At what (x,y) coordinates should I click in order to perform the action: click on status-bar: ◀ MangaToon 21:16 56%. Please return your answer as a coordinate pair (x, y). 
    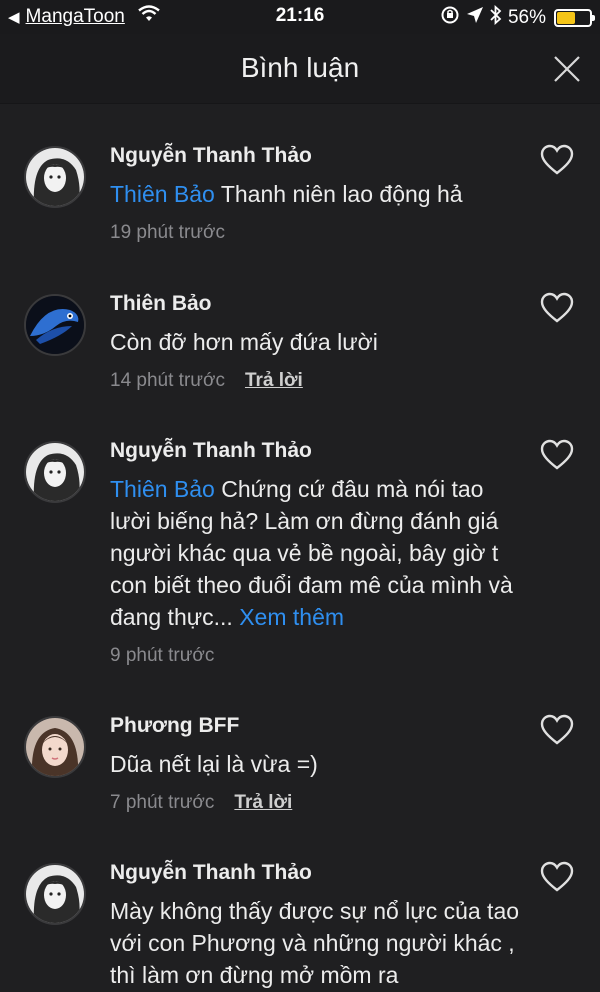
    Looking at the image, I should click on (300, 17).